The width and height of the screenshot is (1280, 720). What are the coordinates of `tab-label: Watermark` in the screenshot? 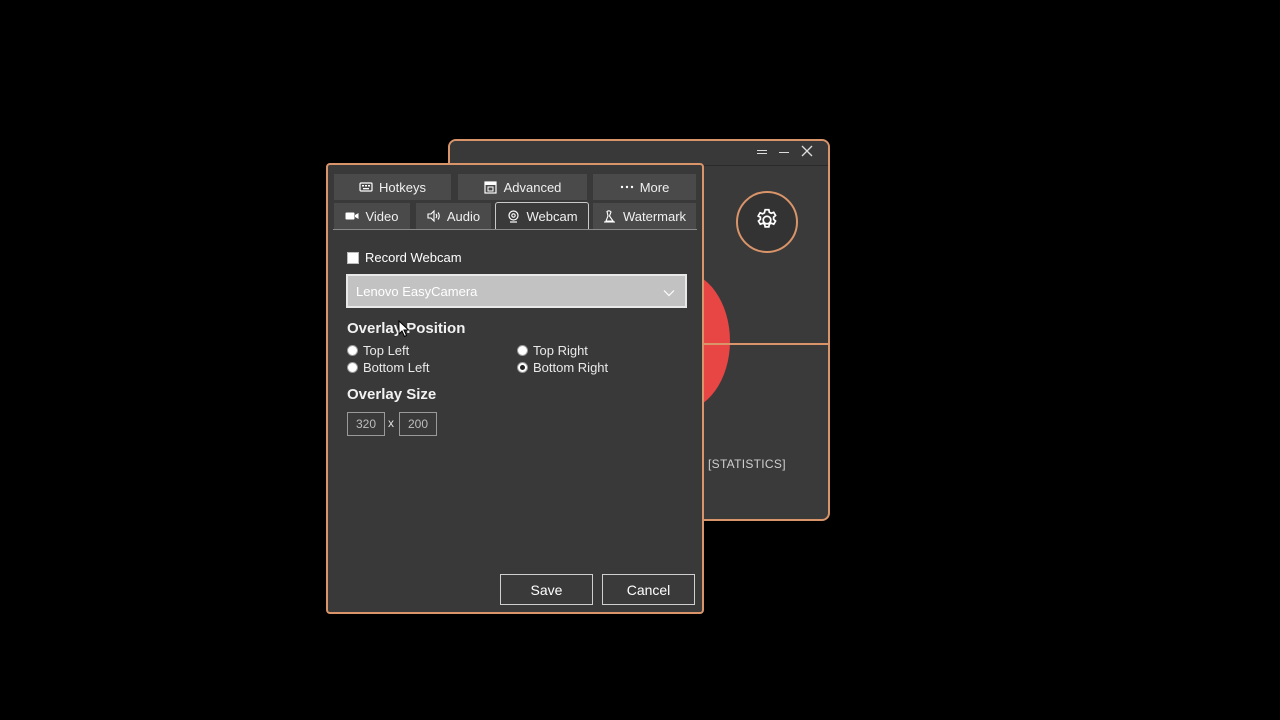 It's located at (654, 216).